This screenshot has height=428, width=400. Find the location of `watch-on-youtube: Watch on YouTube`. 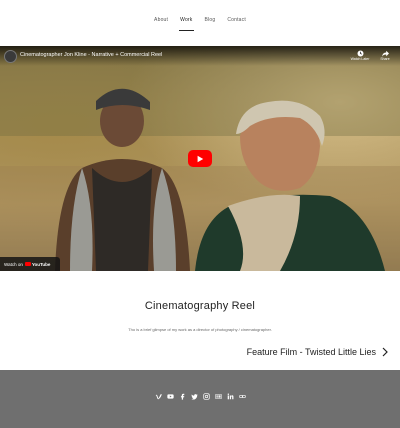

watch-on-youtube: Watch on YouTube is located at coordinates (30, 264).